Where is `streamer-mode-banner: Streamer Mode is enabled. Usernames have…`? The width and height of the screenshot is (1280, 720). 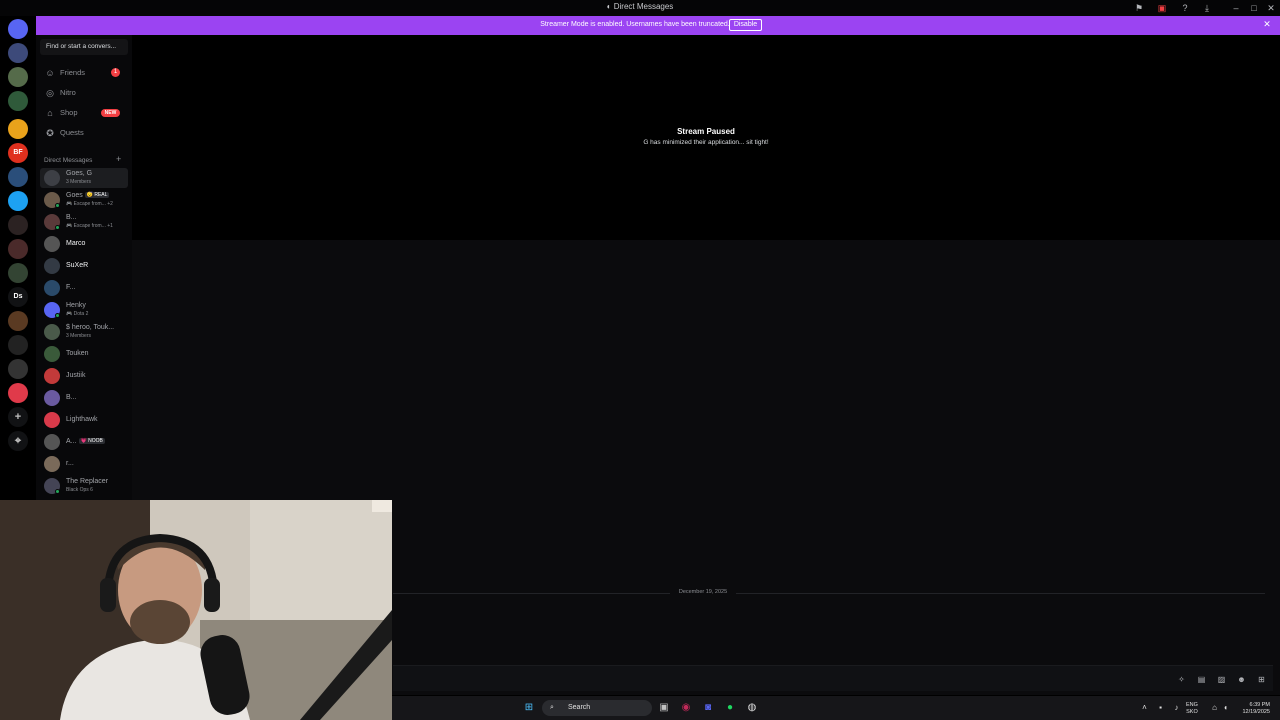
streamer-mode-banner: Streamer Mode is enabled. Usernames have… is located at coordinates (658, 25).